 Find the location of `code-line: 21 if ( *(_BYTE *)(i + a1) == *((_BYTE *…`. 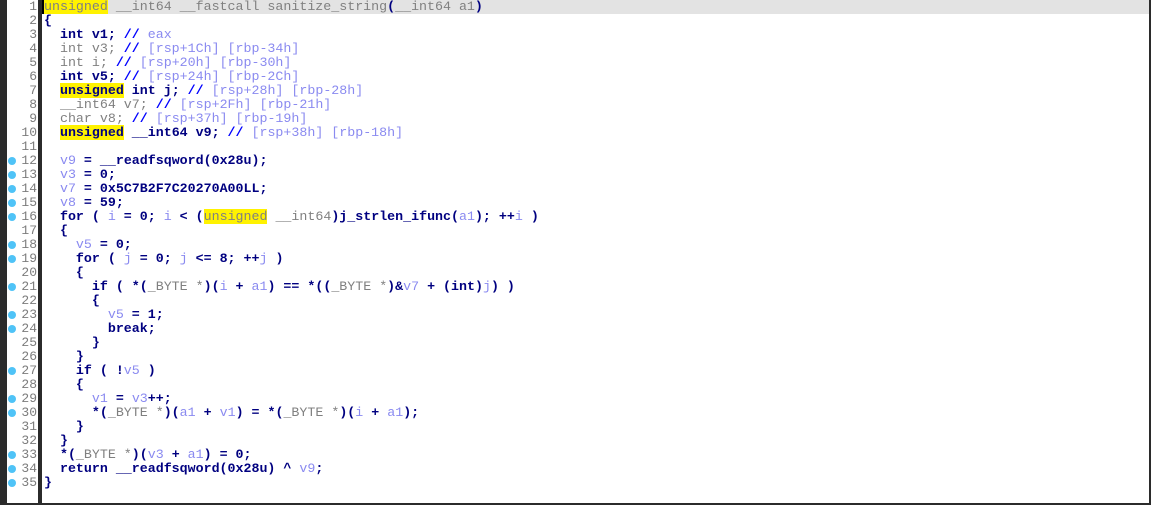

code-line: 21 if ( *(_BYTE *)(i + a1) == *((_BYTE *… is located at coordinates (574, 287).